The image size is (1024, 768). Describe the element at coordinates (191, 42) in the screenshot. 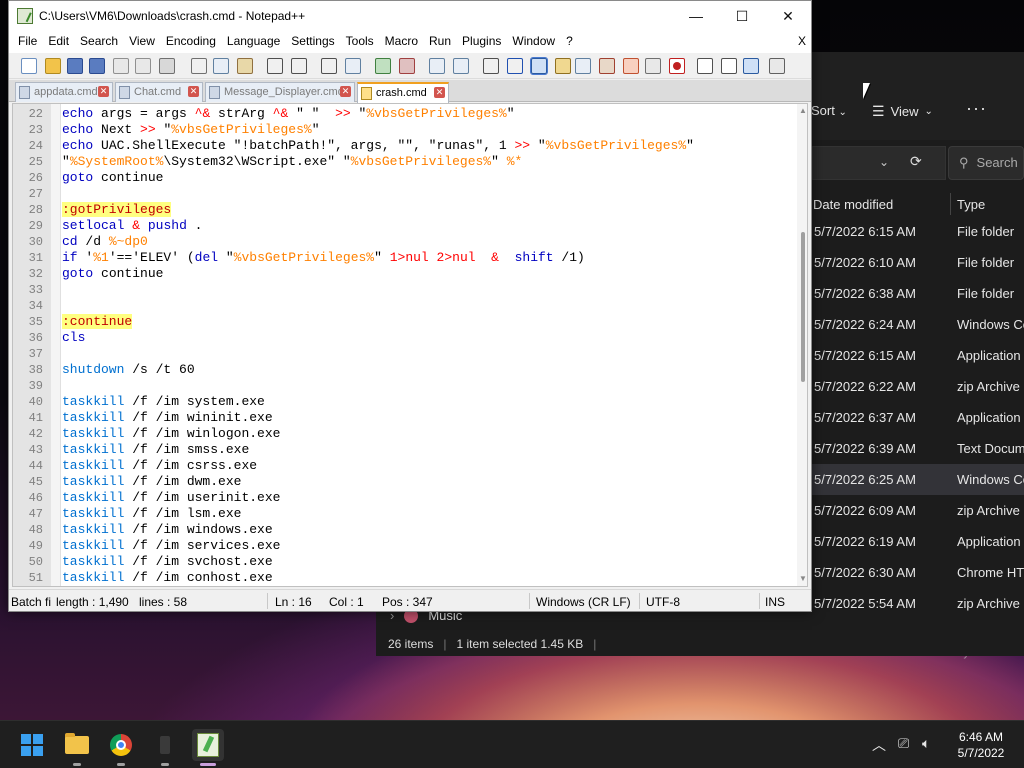

I see `menu-item-encoding: Encoding` at that location.